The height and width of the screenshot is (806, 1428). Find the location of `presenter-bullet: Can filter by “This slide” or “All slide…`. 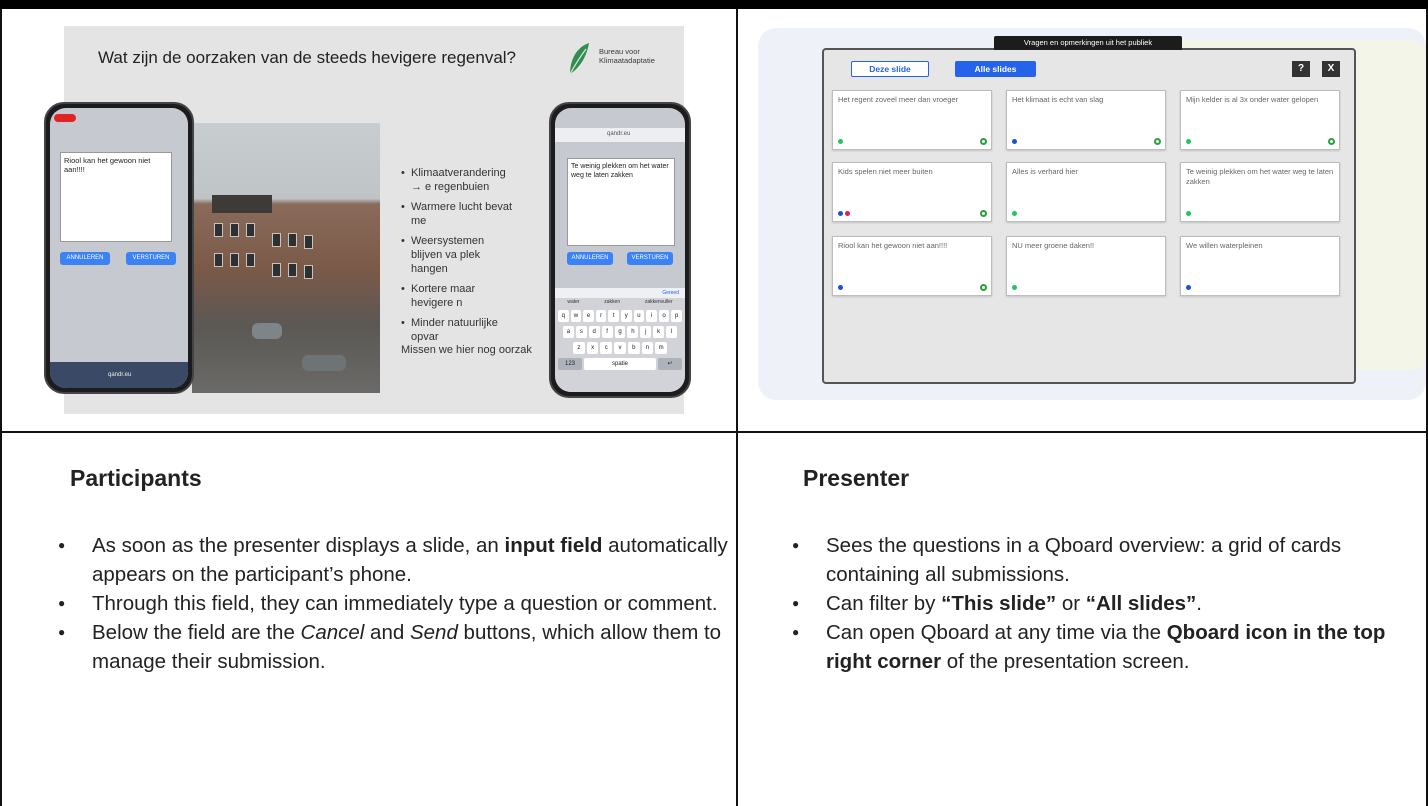

presenter-bullet: Can filter by “This slide” or “All slide… is located at coordinates (1096, 603).